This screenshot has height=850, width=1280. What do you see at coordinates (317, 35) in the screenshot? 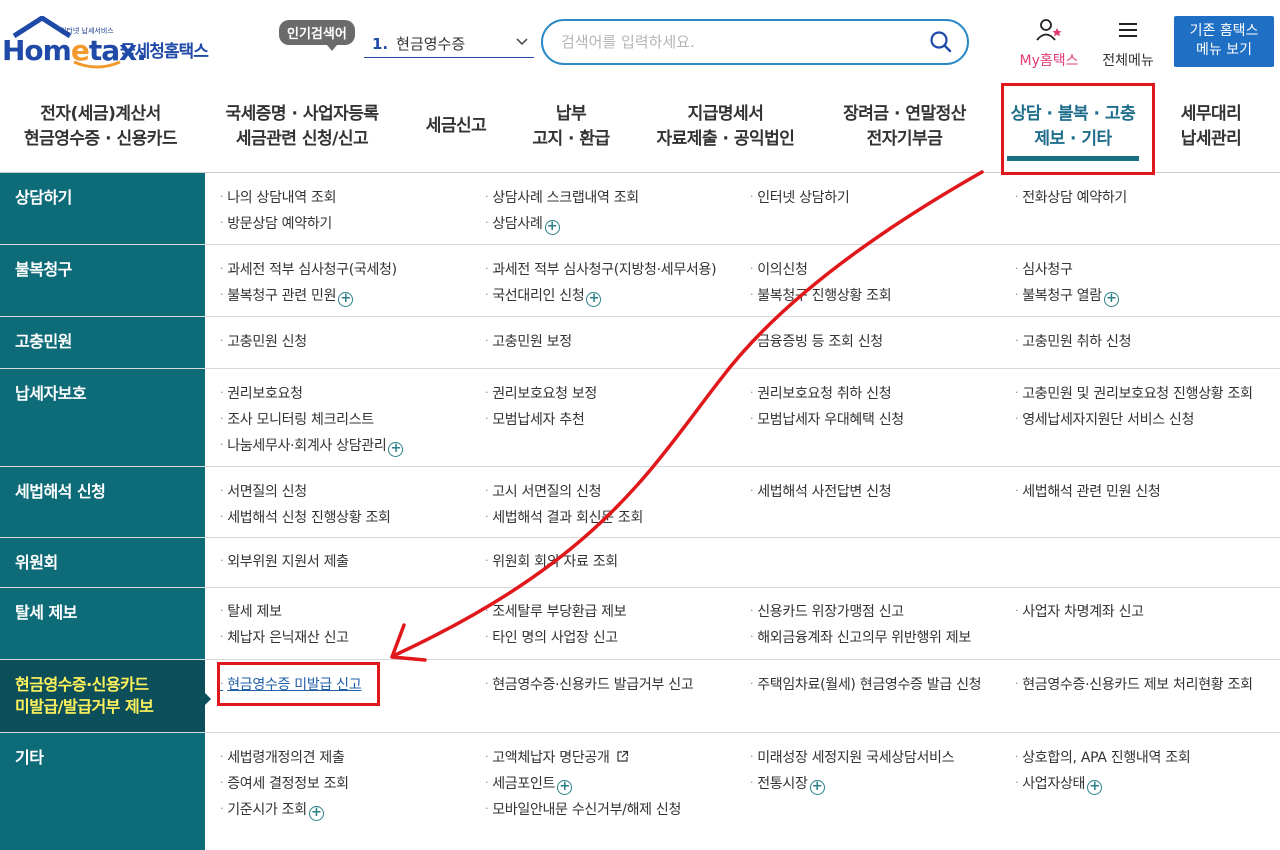
I see `popular-search-badge: 인기검색어` at bounding box center [317, 35].